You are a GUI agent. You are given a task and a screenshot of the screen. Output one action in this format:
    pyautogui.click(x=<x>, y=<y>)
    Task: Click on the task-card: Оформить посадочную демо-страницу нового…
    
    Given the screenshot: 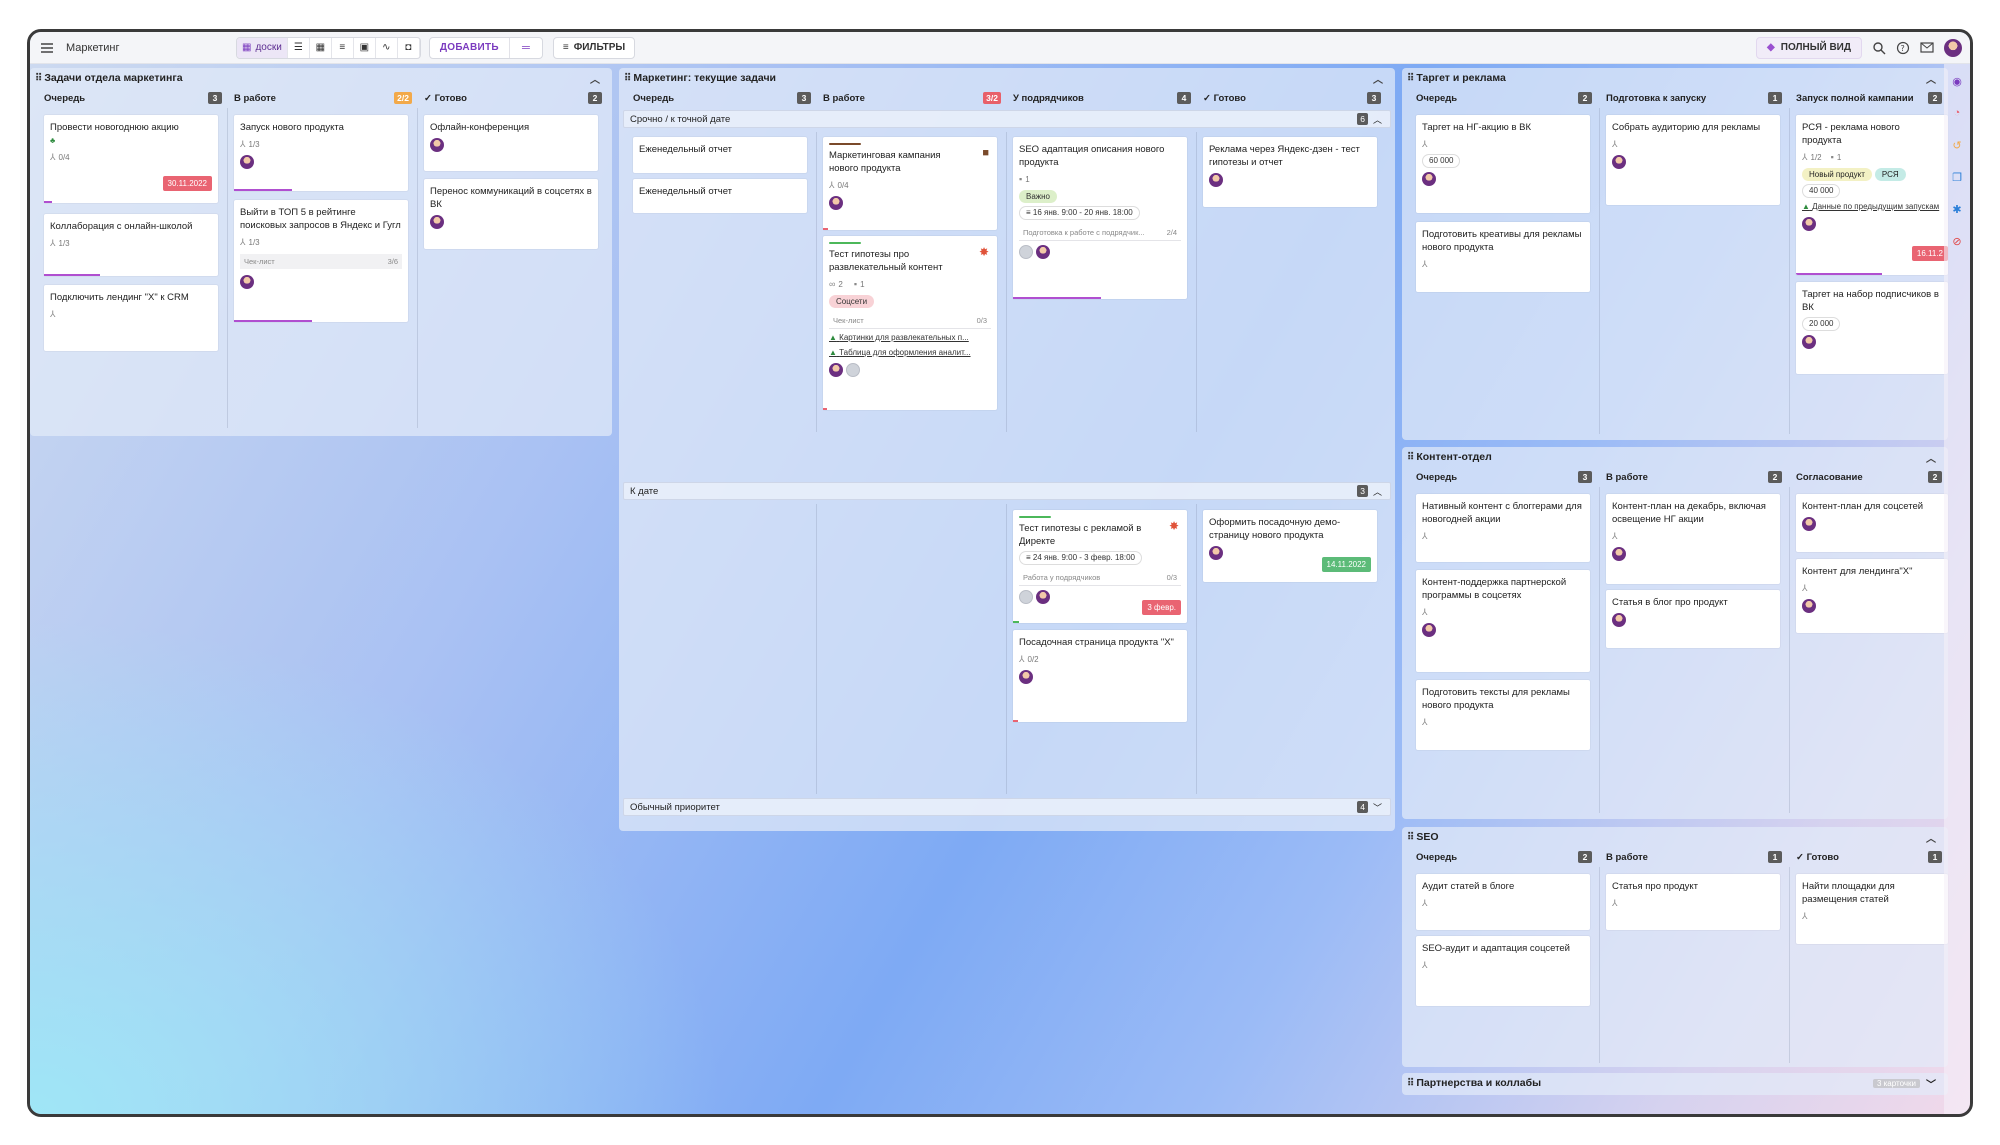 What is the action you would take?
    pyautogui.click(x=1290, y=546)
    